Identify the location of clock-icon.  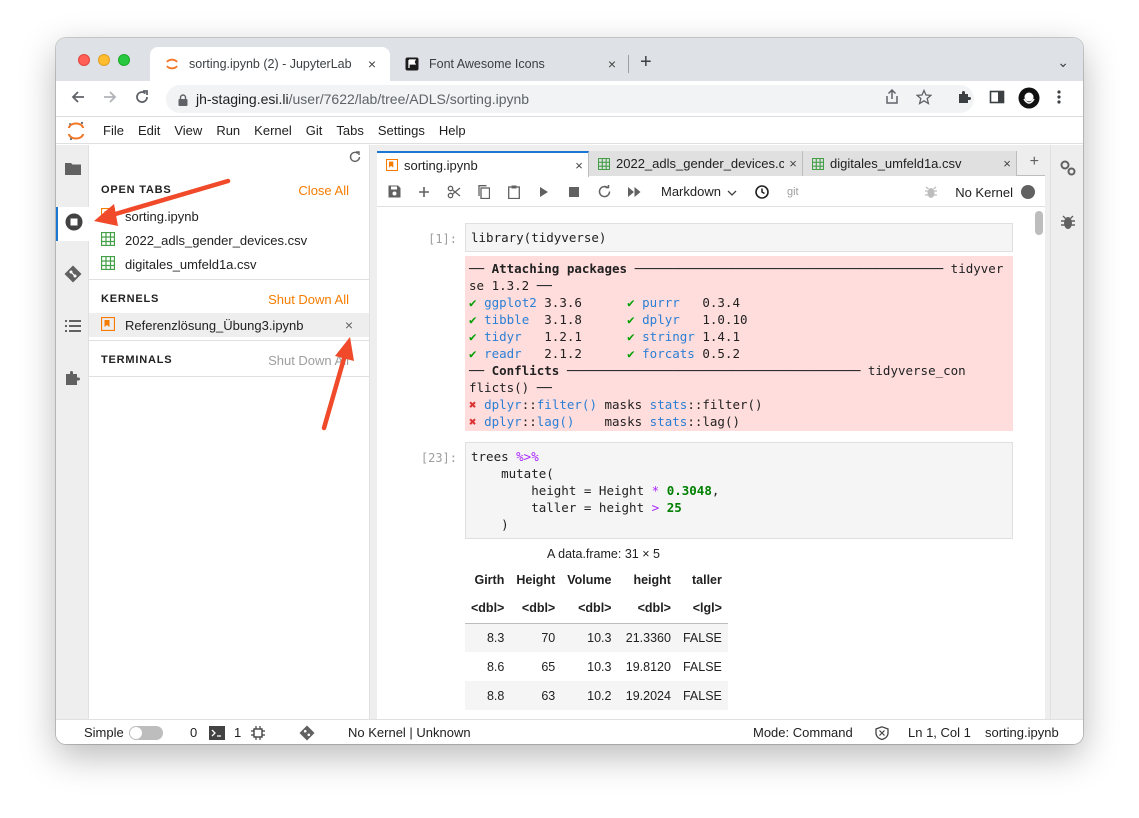
(762, 191).